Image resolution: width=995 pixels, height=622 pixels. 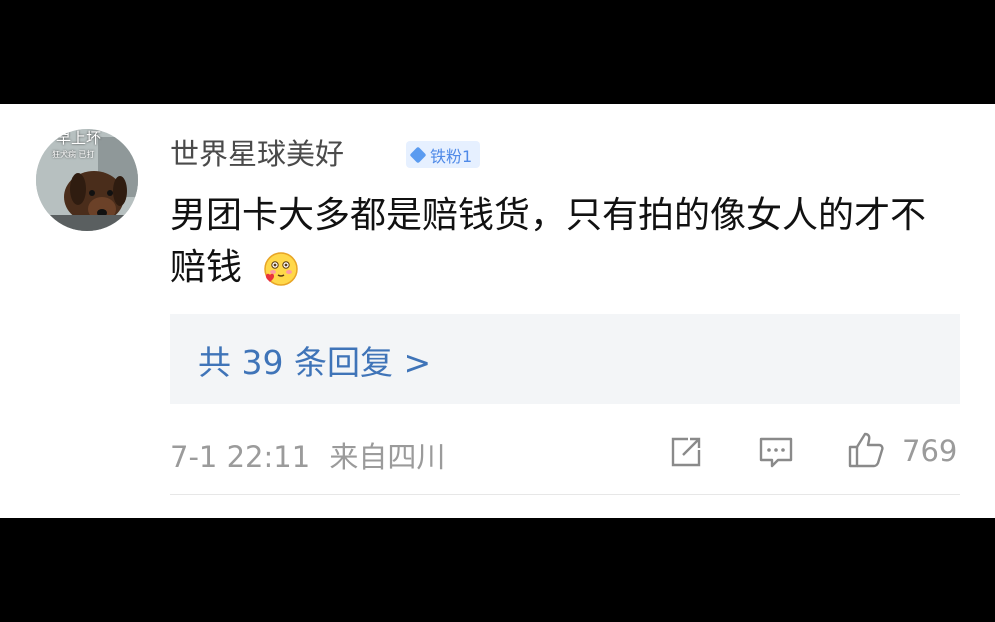 What do you see at coordinates (315, 362) in the screenshot?
I see `replies-label: 共 39 条回复 >` at bounding box center [315, 362].